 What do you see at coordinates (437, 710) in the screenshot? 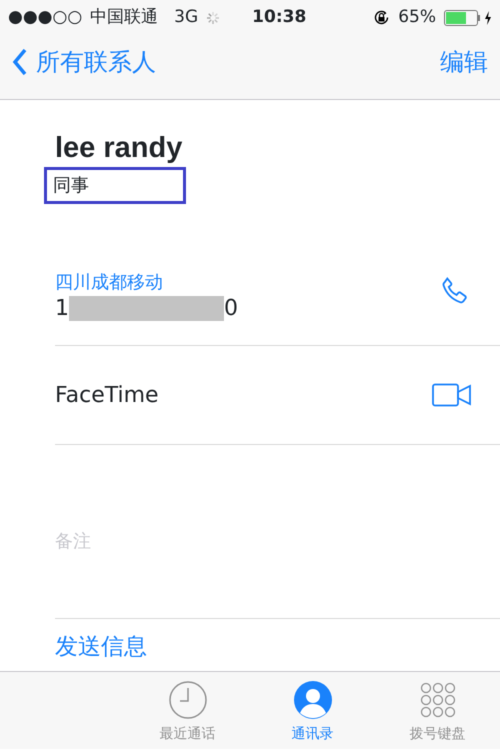
I see `tab-bar-item: 拨号键盘` at bounding box center [437, 710].